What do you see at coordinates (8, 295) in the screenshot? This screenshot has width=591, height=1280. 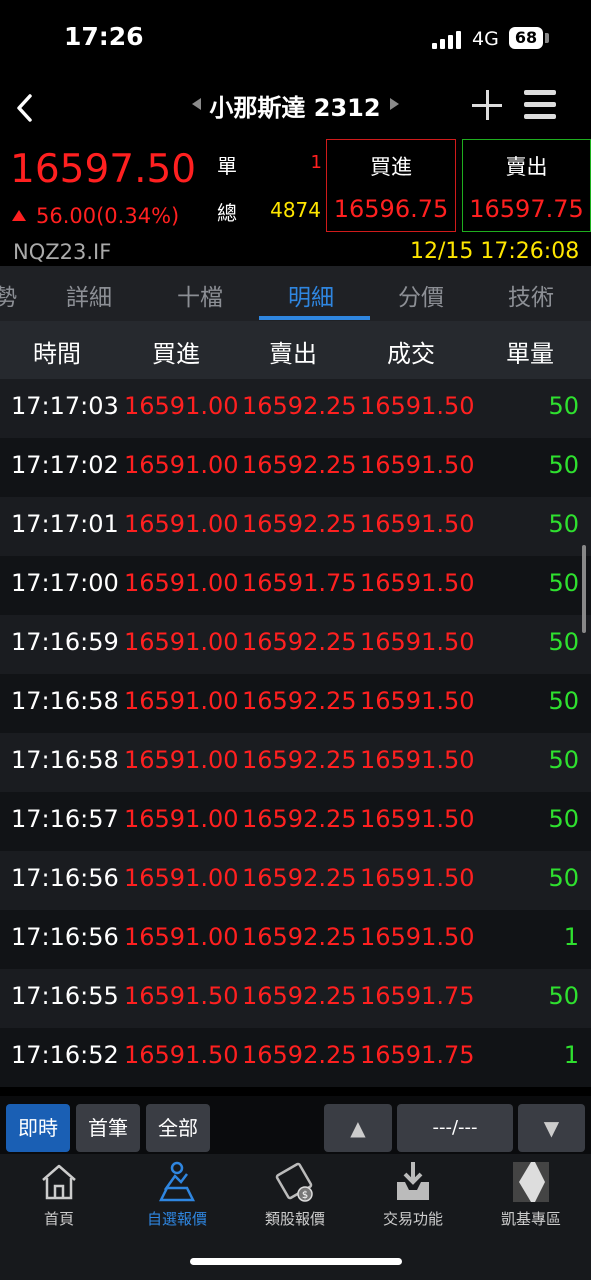 I see `tab-trend: 勢` at bounding box center [8, 295].